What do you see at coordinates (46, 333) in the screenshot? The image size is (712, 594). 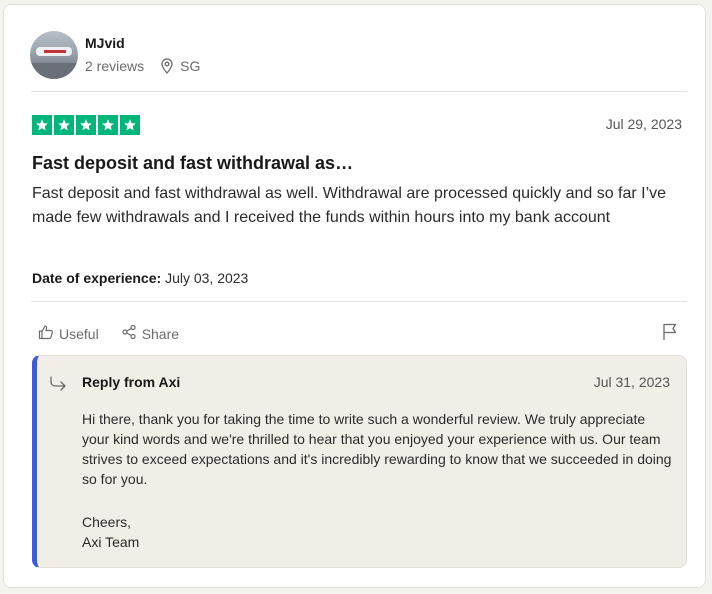 I see `thumbs-up-icon` at bounding box center [46, 333].